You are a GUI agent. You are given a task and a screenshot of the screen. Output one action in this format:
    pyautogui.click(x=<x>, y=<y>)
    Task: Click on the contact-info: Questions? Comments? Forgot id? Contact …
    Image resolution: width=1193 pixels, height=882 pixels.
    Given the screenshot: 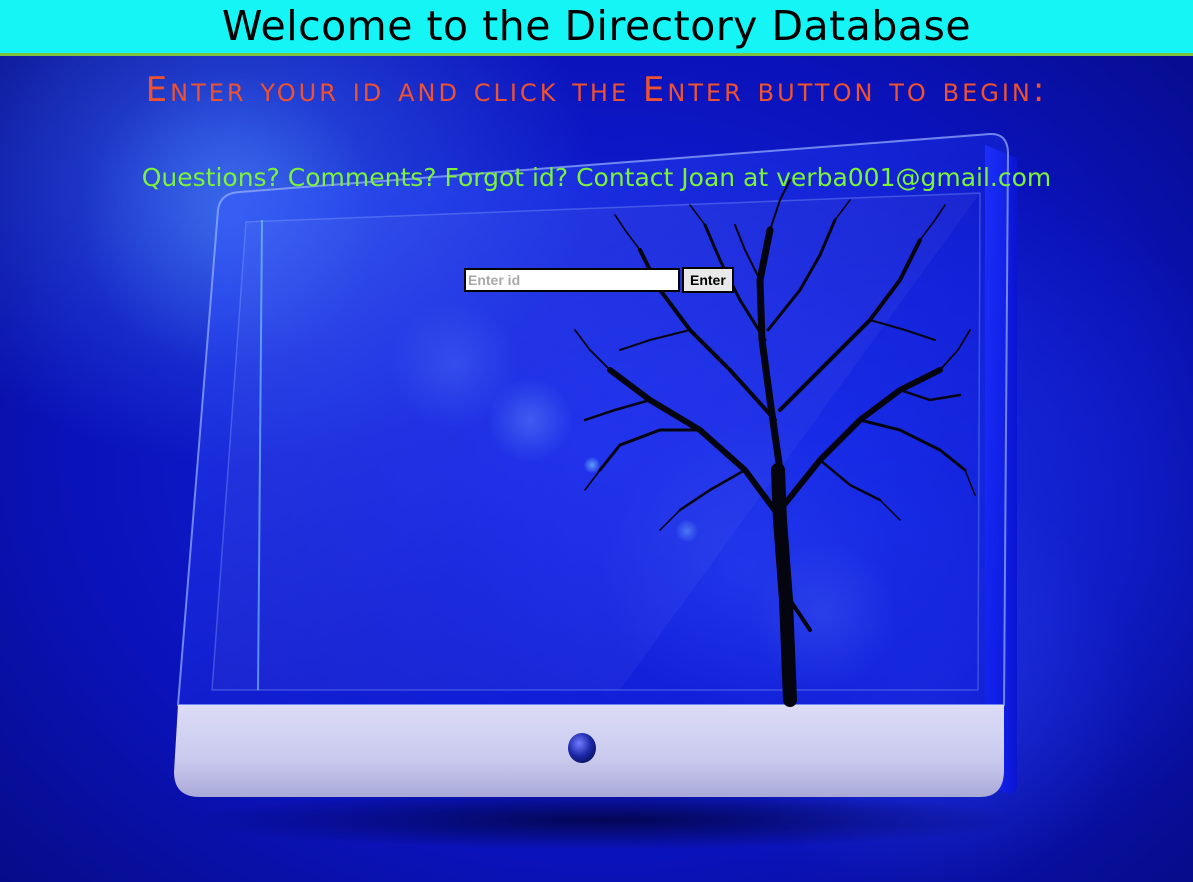 What is the action you would take?
    pyautogui.click(x=596, y=177)
    